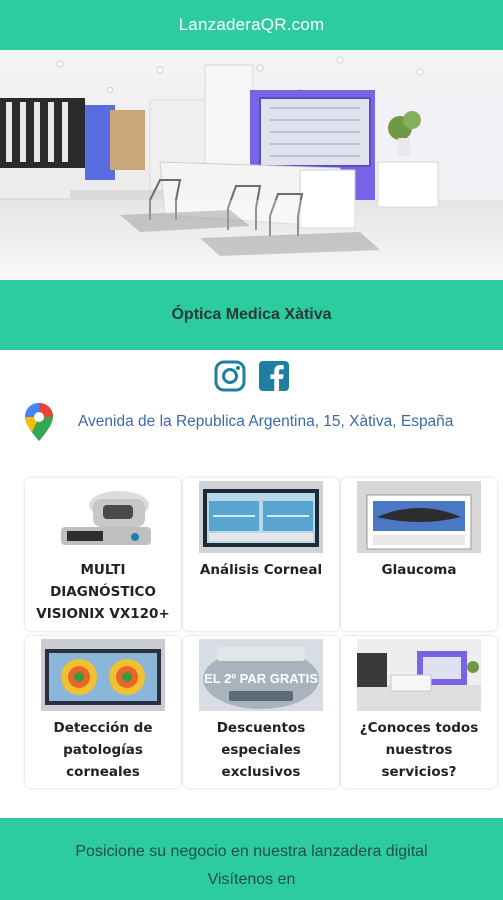 This screenshot has height=900, width=503. What do you see at coordinates (261, 678) in the screenshot?
I see `promo-text: EL 2º PAR GRATIS` at bounding box center [261, 678].